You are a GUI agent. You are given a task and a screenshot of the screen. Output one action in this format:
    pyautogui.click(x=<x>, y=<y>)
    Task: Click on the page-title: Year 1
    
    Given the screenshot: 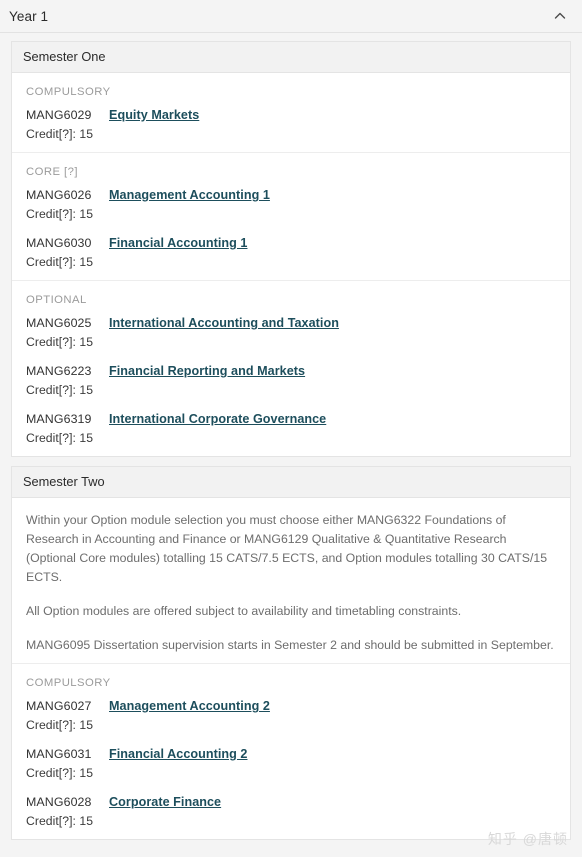 What is the action you would take?
    pyautogui.click(x=29, y=16)
    